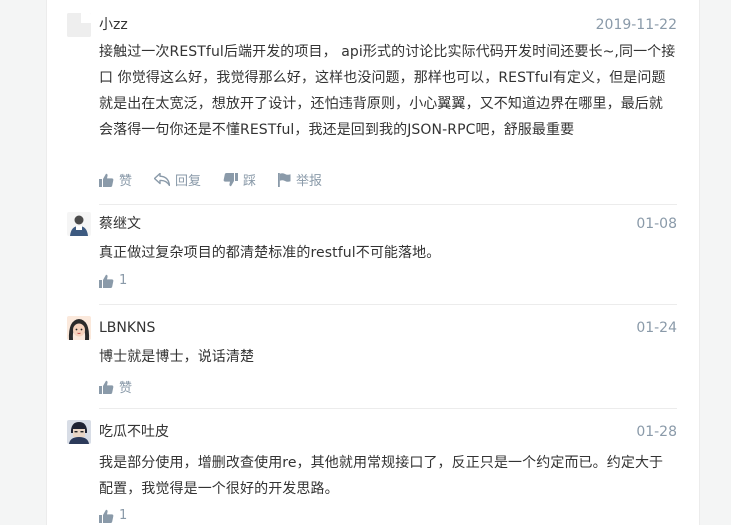 The height and width of the screenshot is (525, 731). Describe the element at coordinates (177, 357) in the screenshot. I see `comment-text: 博士就是博士，说话清楚` at that location.